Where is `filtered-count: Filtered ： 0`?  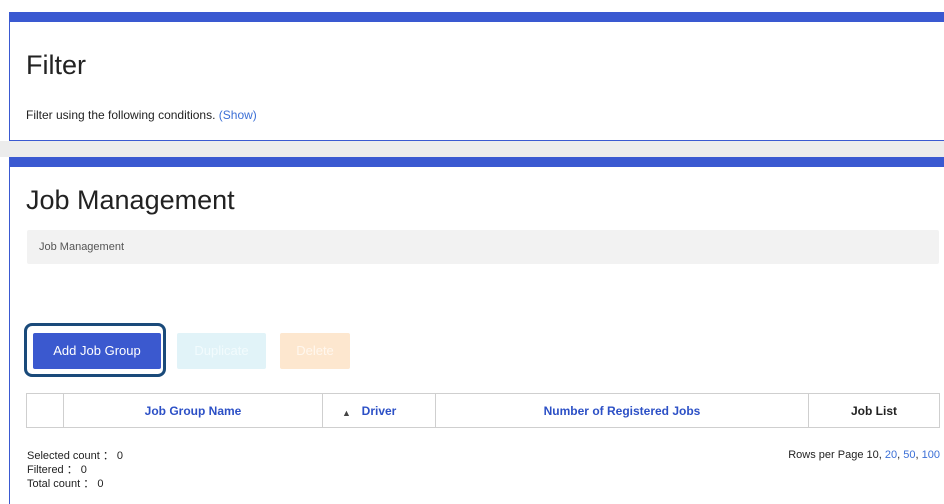 filtered-count: Filtered ： 0 is located at coordinates (57, 470).